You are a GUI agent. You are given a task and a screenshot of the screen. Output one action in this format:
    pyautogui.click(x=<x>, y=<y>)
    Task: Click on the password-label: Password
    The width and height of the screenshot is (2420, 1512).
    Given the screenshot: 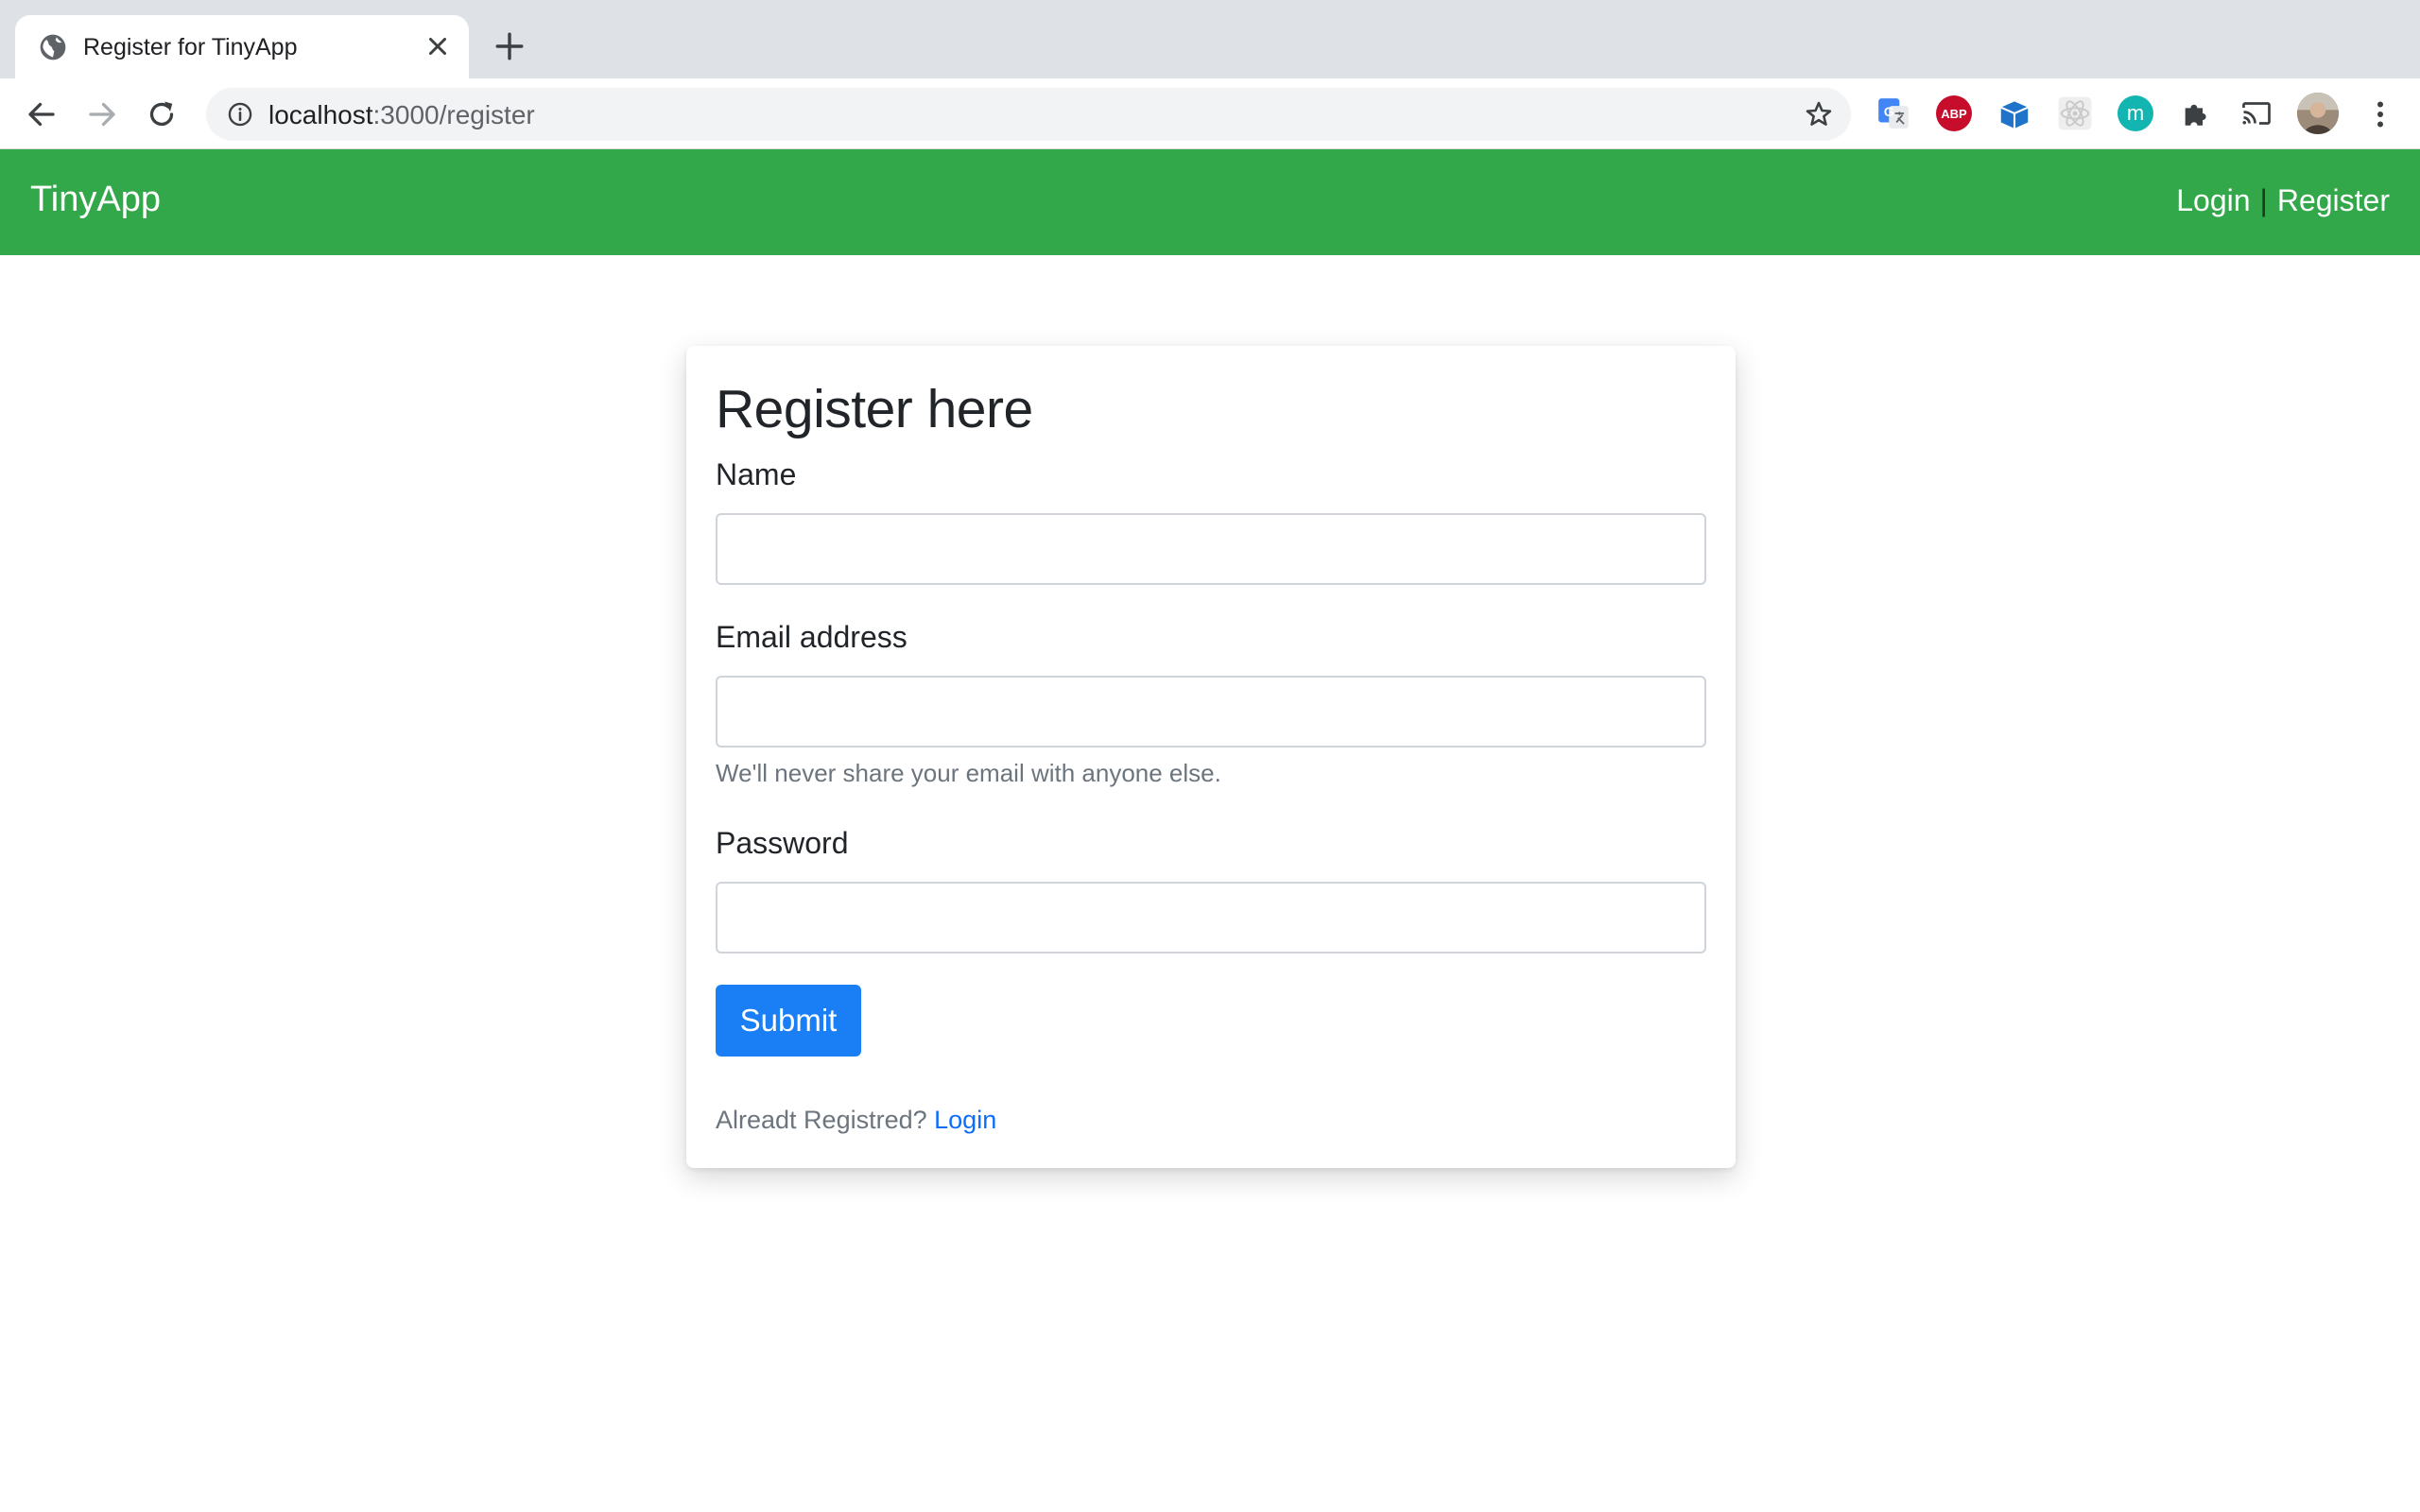 What is the action you would take?
    pyautogui.click(x=782, y=843)
    